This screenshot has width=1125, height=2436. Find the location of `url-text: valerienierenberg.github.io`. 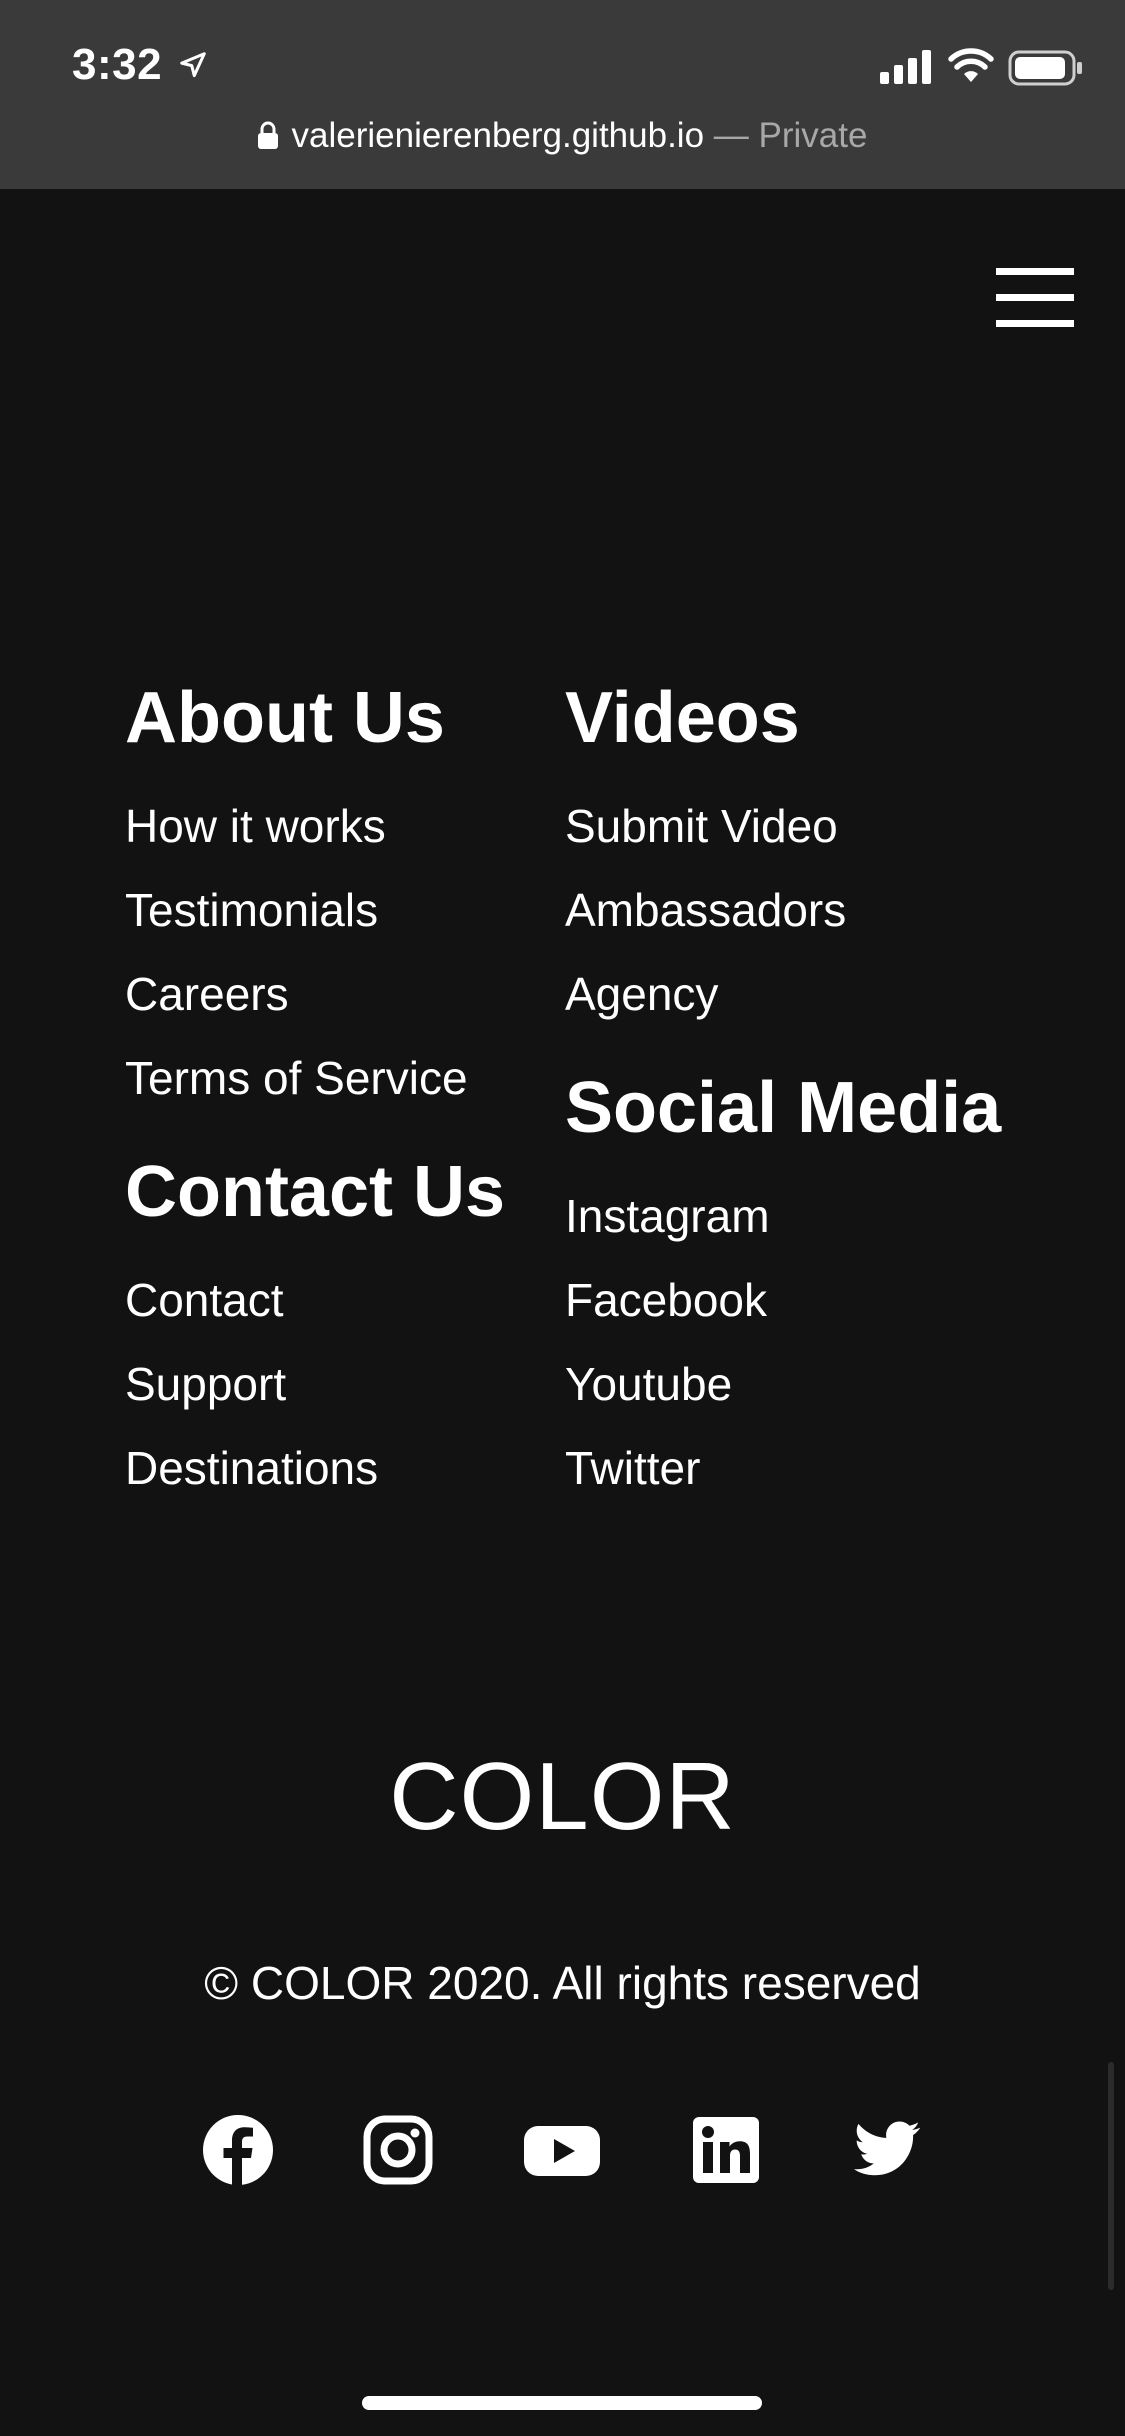

url-text: valerienierenberg.github.io is located at coordinates (498, 135).